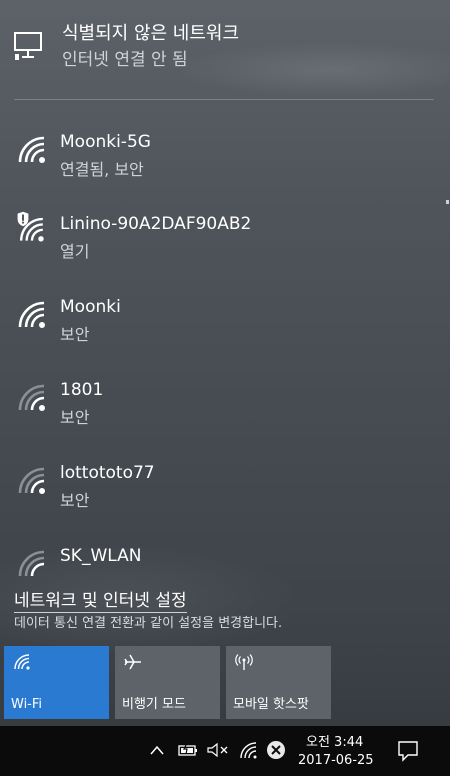  What do you see at coordinates (225, 408) in the screenshot?
I see `network-item: 1801 보안` at bounding box center [225, 408].